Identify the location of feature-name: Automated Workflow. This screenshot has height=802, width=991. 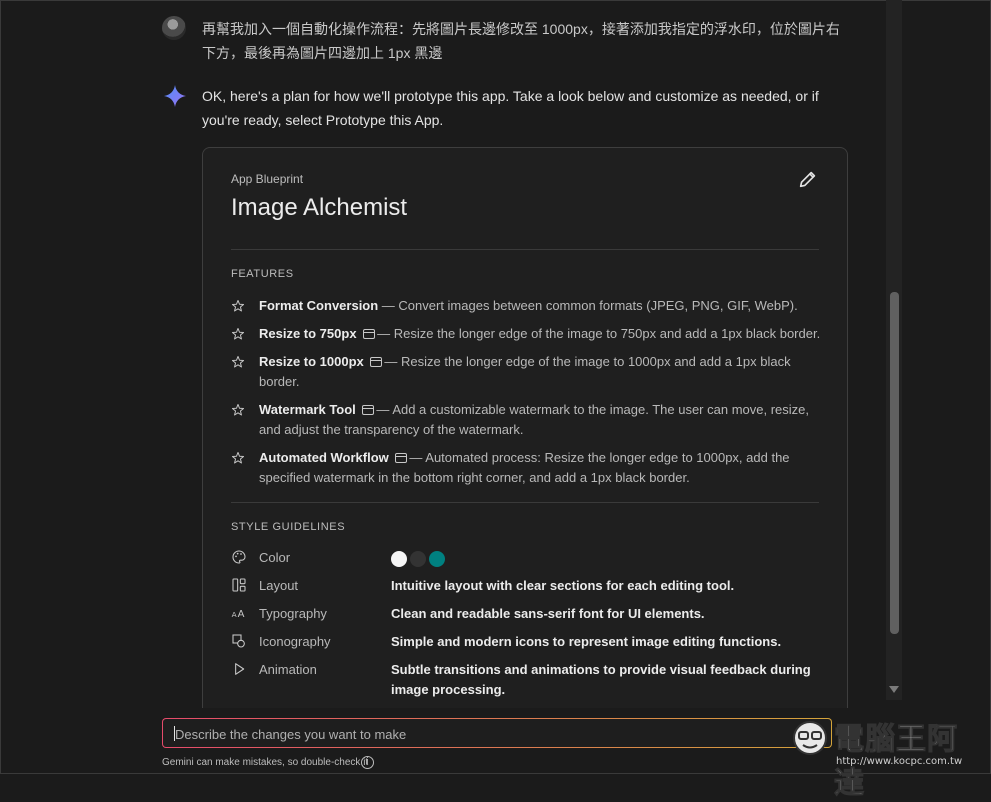
(324, 457).